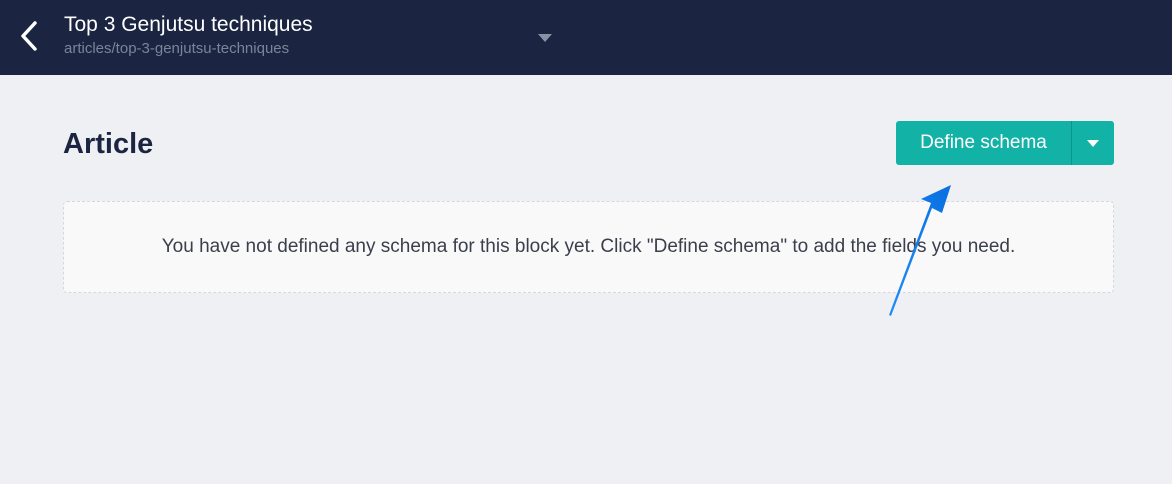 This screenshot has height=484, width=1172. Describe the element at coordinates (188, 24) in the screenshot. I see `record-title: Top 3 Genjutsu techniques` at that location.